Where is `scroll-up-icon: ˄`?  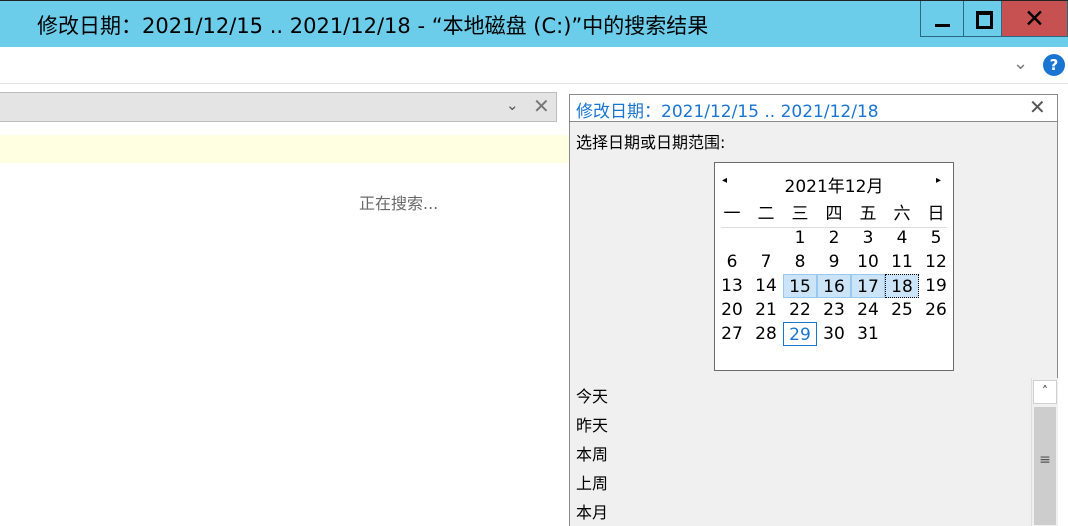
scroll-up-icon: ˄ is located at coordinates (1045, 392).